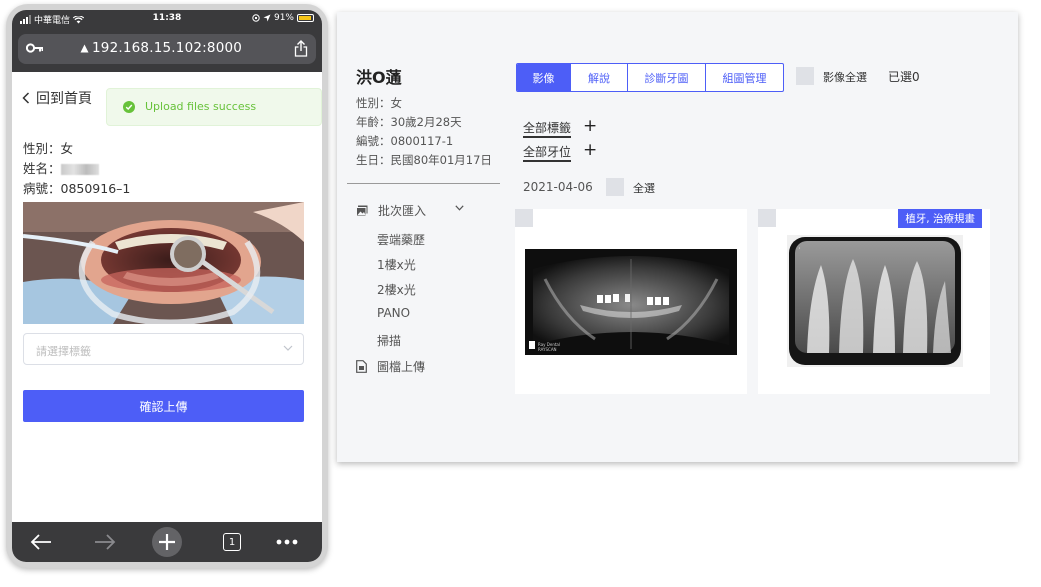 The width and height of the screenshot is (1041, 587). I want to click on sidebar-item-2f-xray: 2樓x光, so click(396, 289).